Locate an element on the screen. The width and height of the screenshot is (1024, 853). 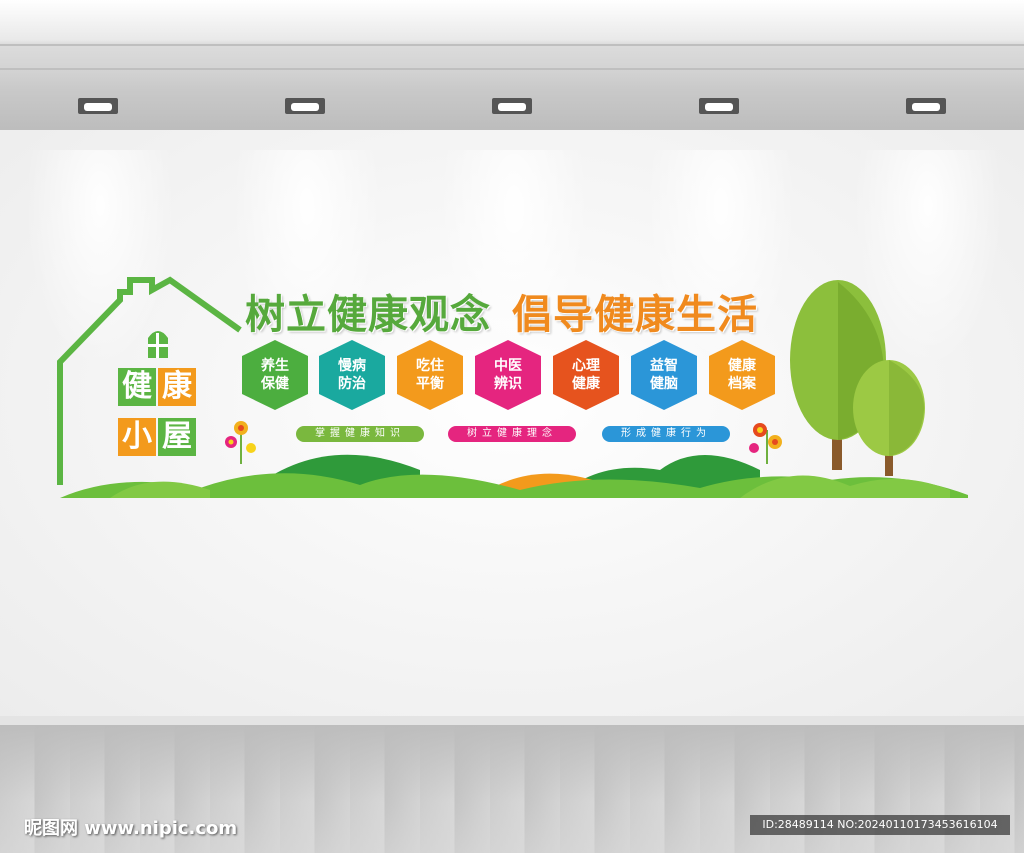
hex-badge-label: 健康档案 is located at coordinates (742, 375).